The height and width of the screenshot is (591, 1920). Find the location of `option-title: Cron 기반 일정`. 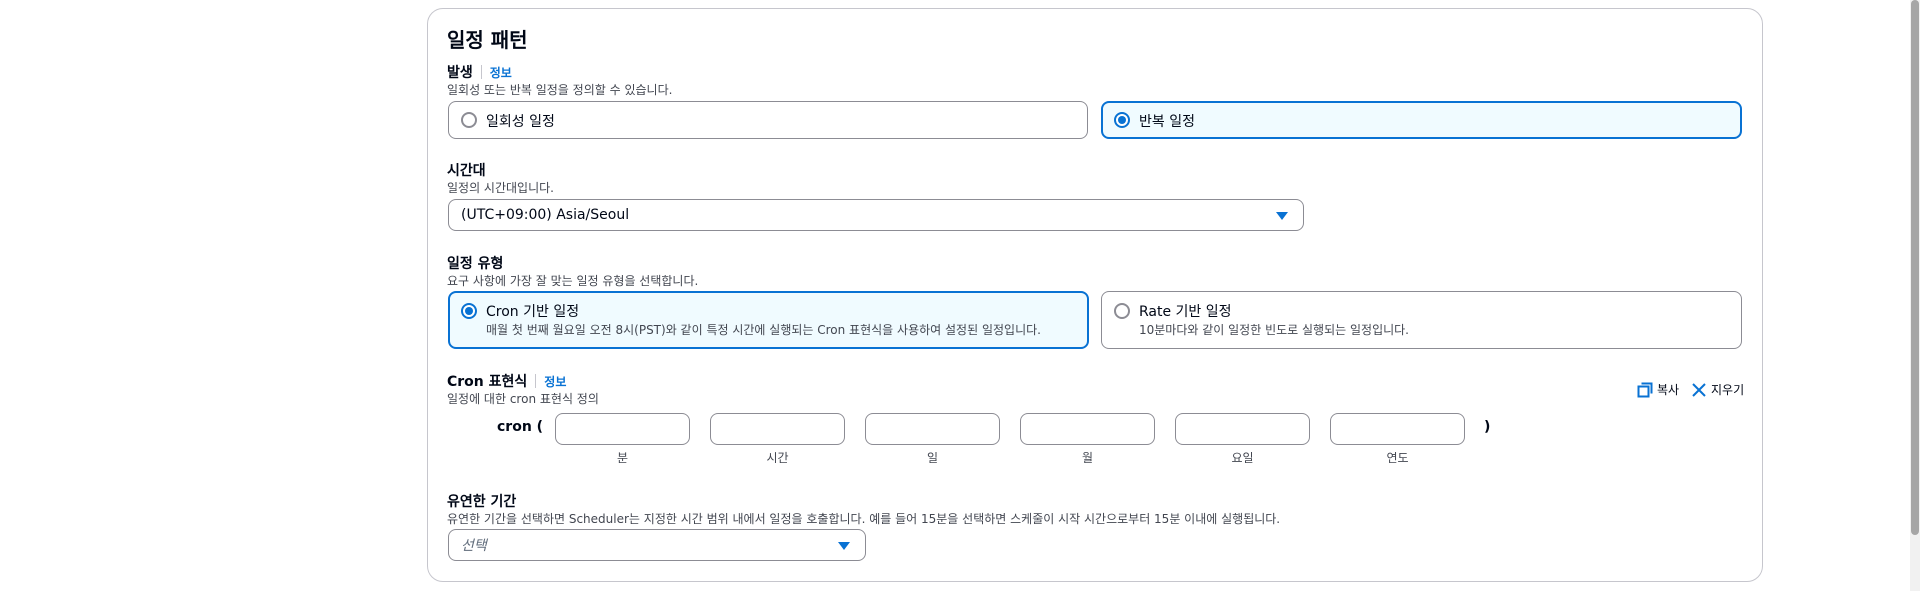

option-title: Cron 기반 일정 is located at coordinates (533, 312).